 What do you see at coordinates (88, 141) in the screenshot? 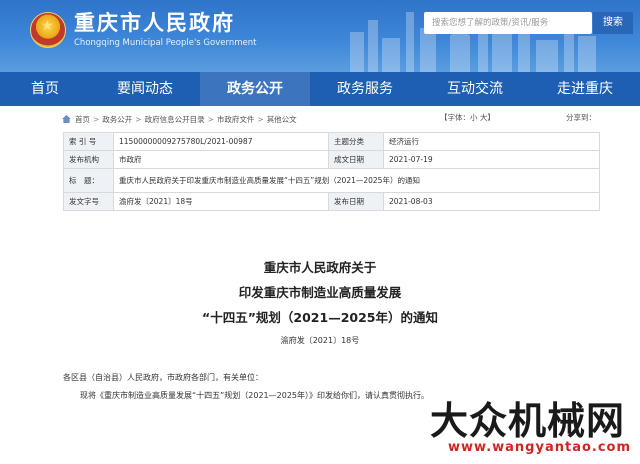
I see `index-number-label: 索 引 号` at bounding box center [88, 141].